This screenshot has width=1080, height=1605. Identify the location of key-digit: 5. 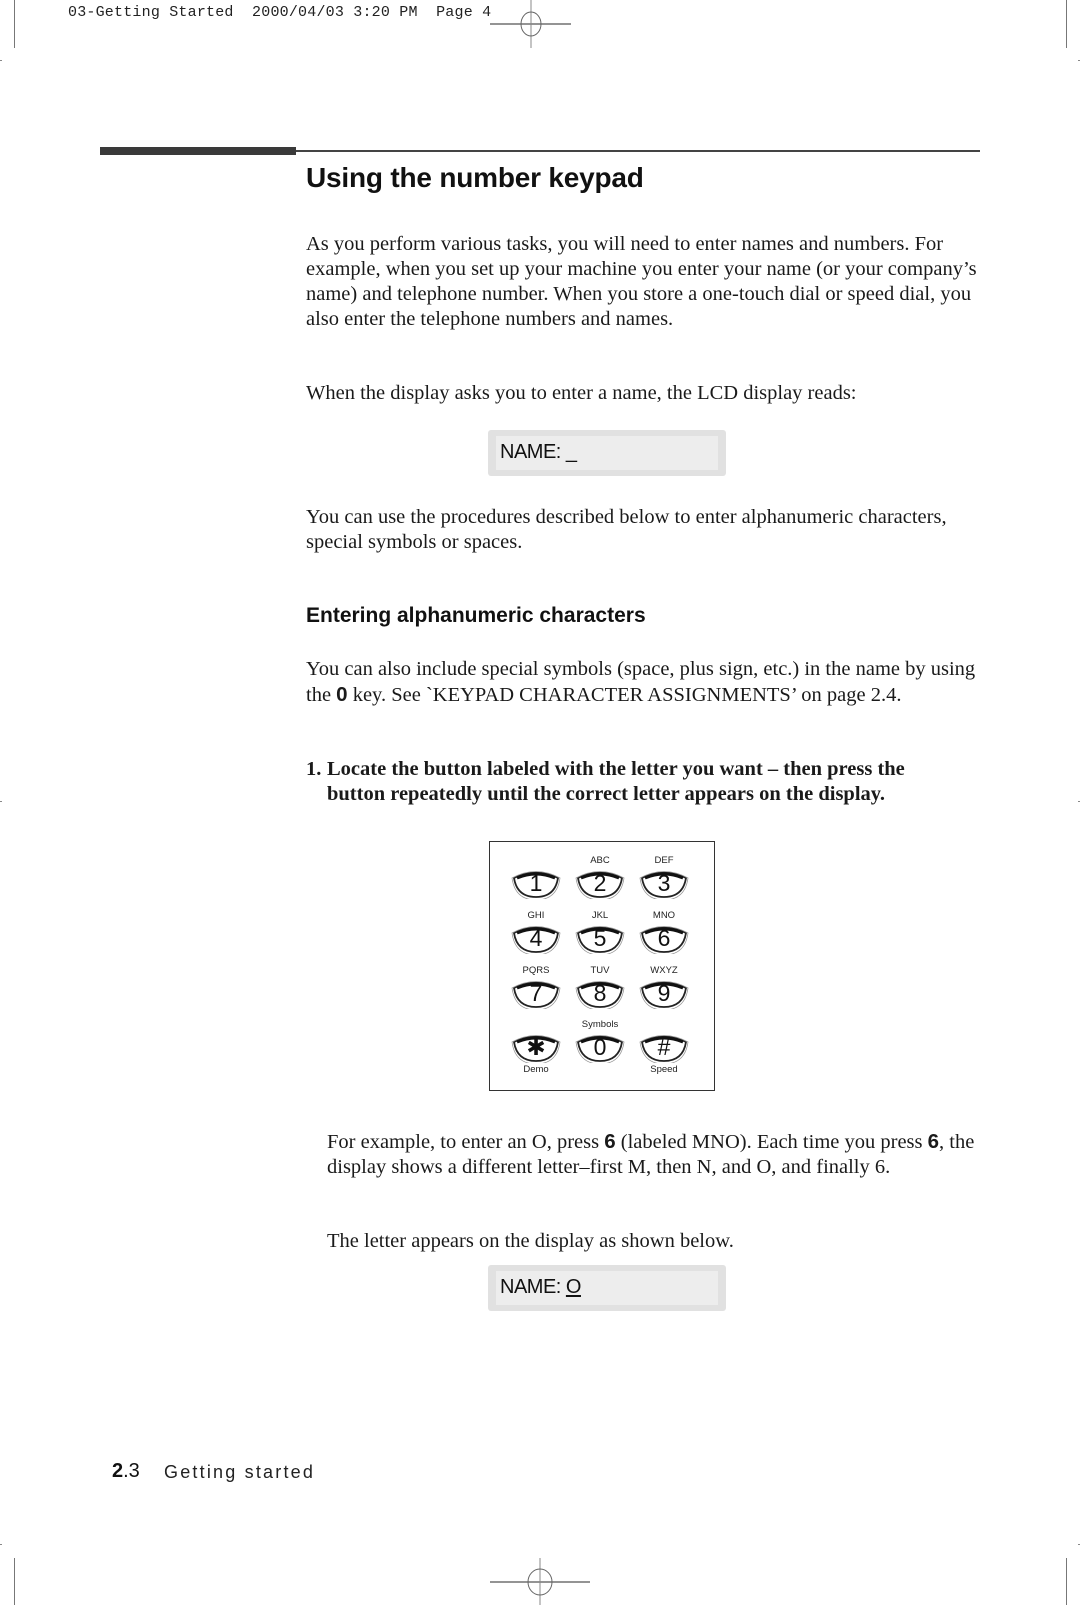
(600, 938).